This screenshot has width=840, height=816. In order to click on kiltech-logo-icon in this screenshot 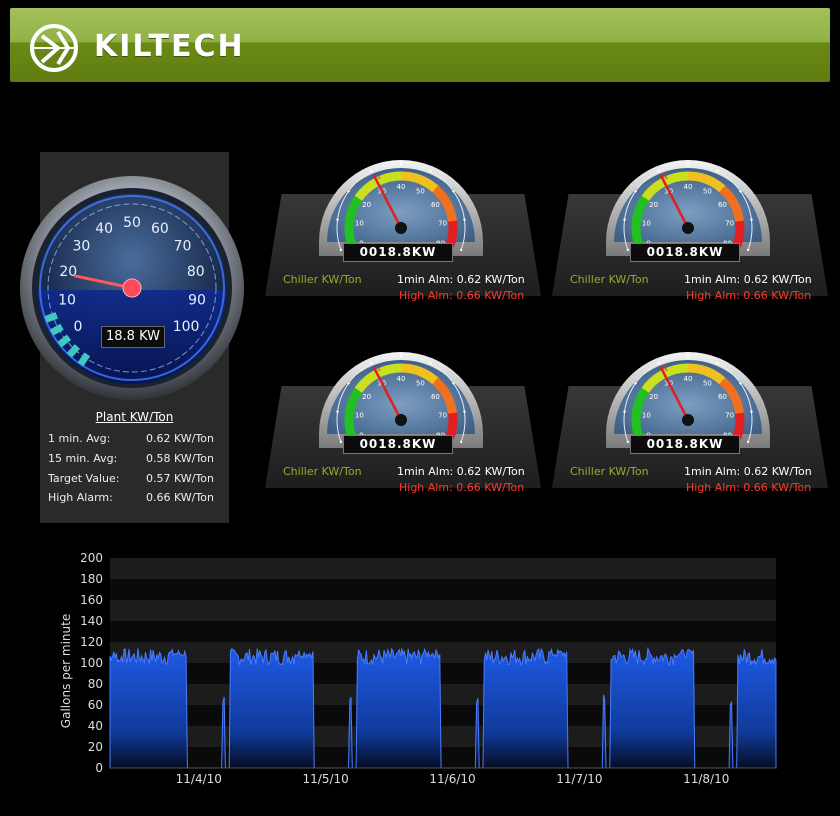, I will do `click(54, 48)`.